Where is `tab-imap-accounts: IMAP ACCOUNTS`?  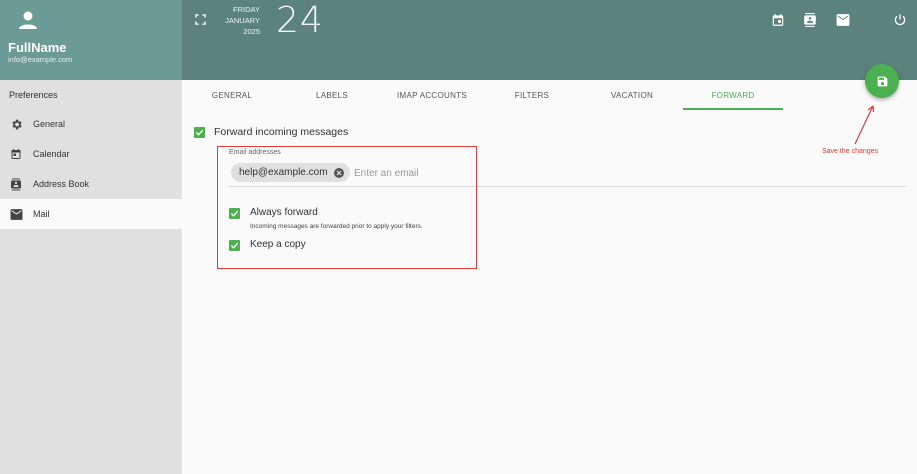 tab-imap-accounts: IMAP ACCOUNTS is located at coordinates (432, 95).